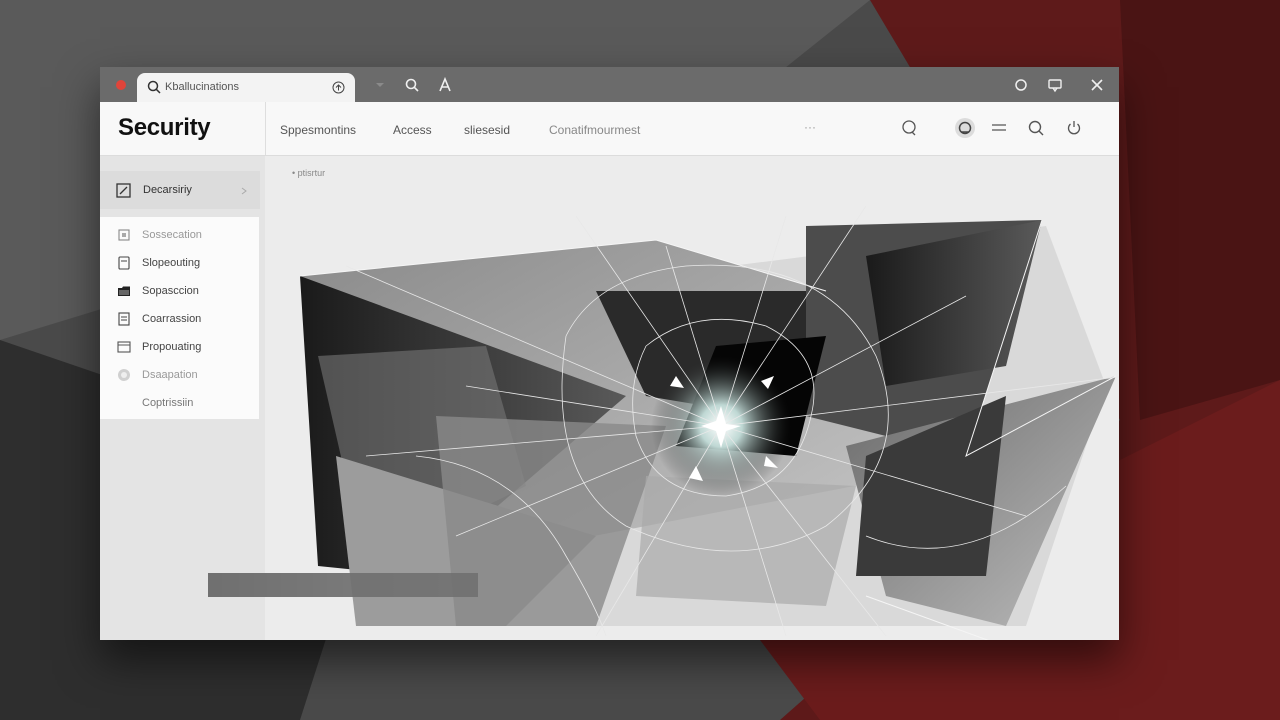 The width and height of the screenshot is (1280, 720). Describe the element at coordinates (246, 87) in the screenshot. I see `browser-tab: Kballucinations` at that location.